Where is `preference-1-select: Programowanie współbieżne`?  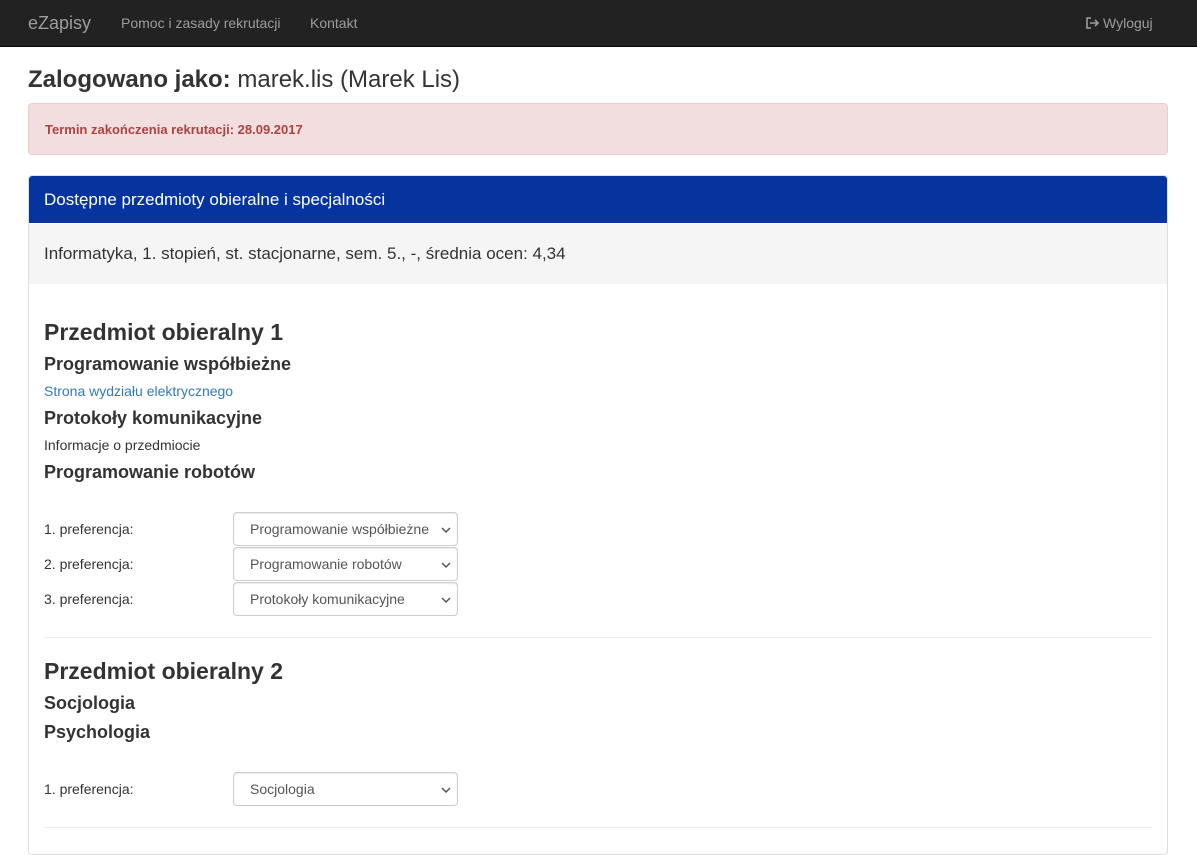
preference-1-select: Programowanie współbieżne is located at coordinates (345, 529).